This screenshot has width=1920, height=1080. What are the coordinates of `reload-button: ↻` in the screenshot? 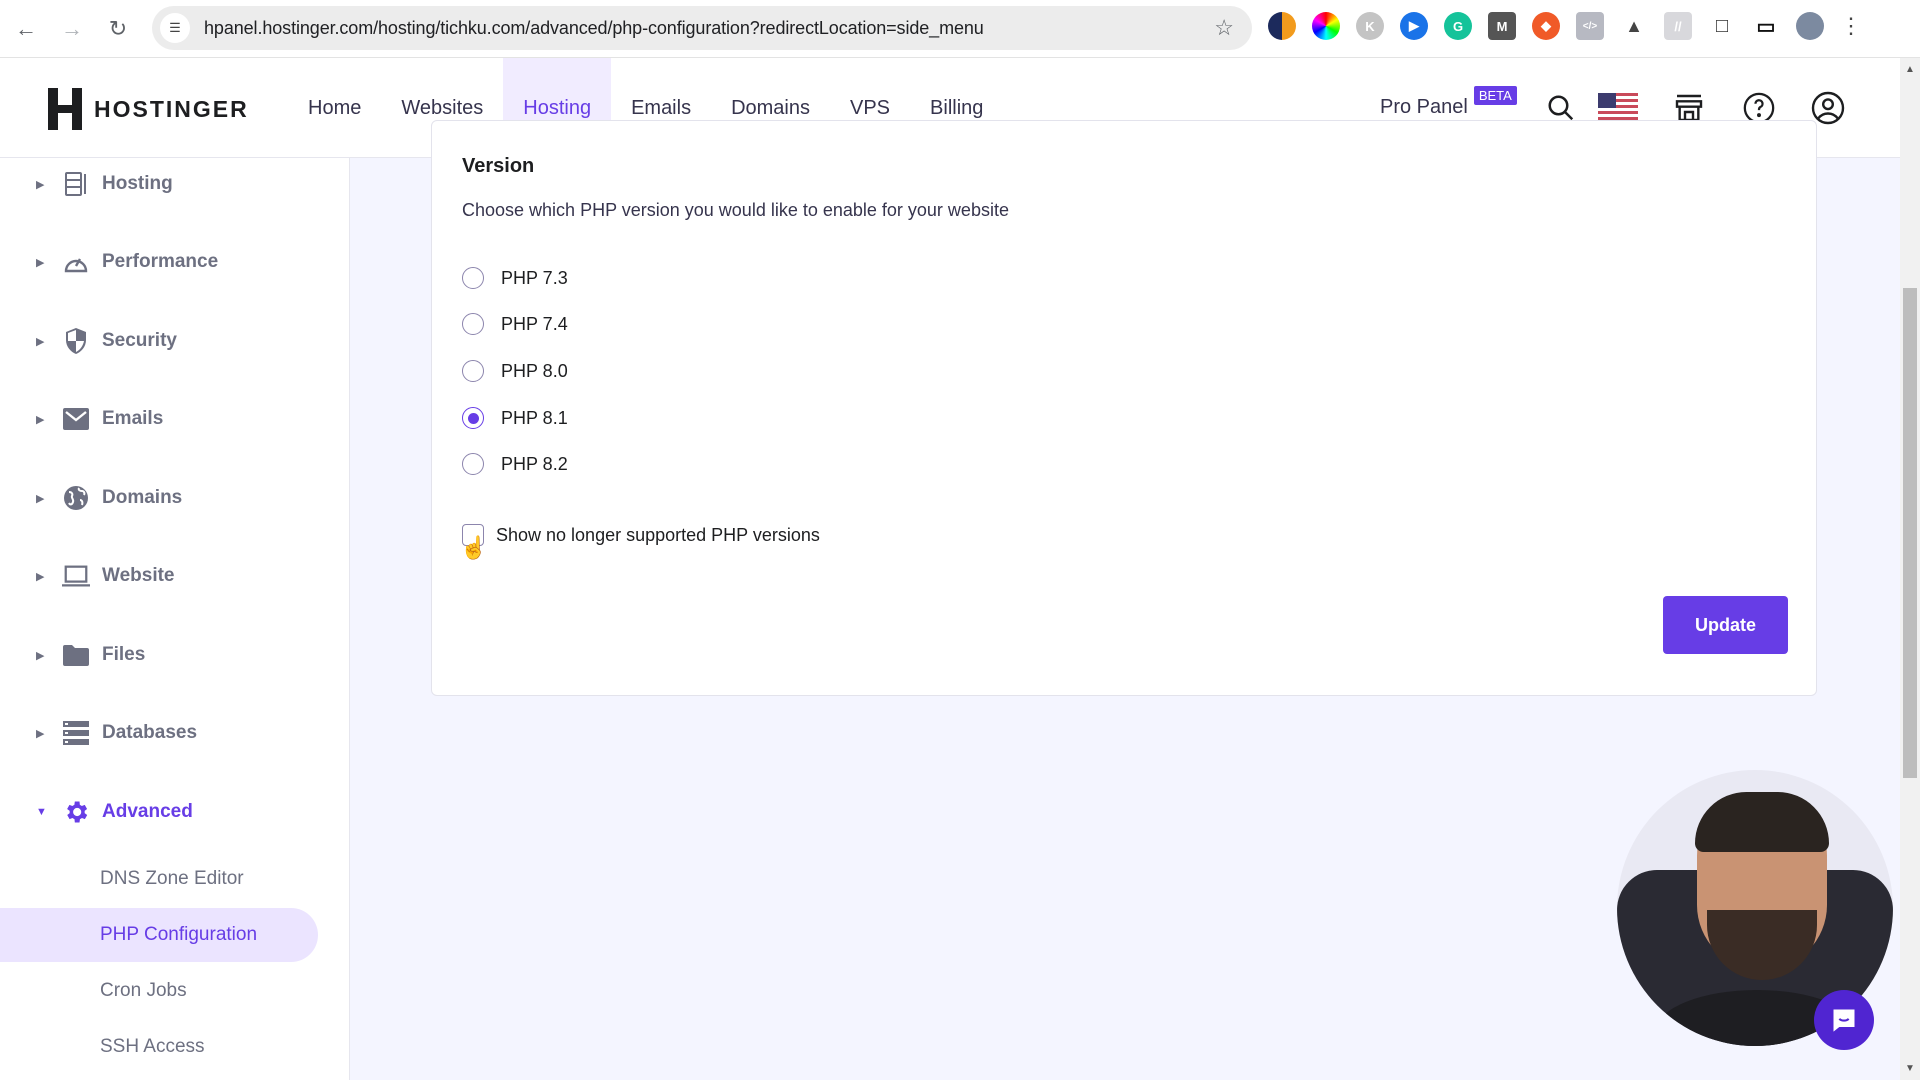 It's located at (118, 29).